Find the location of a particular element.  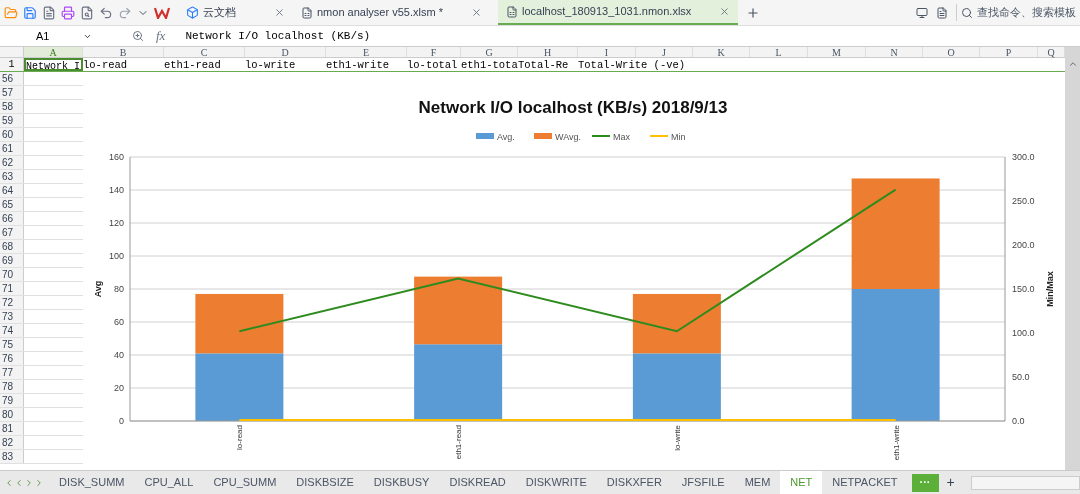

row-header: 78 is located at coordinates (12, 386).